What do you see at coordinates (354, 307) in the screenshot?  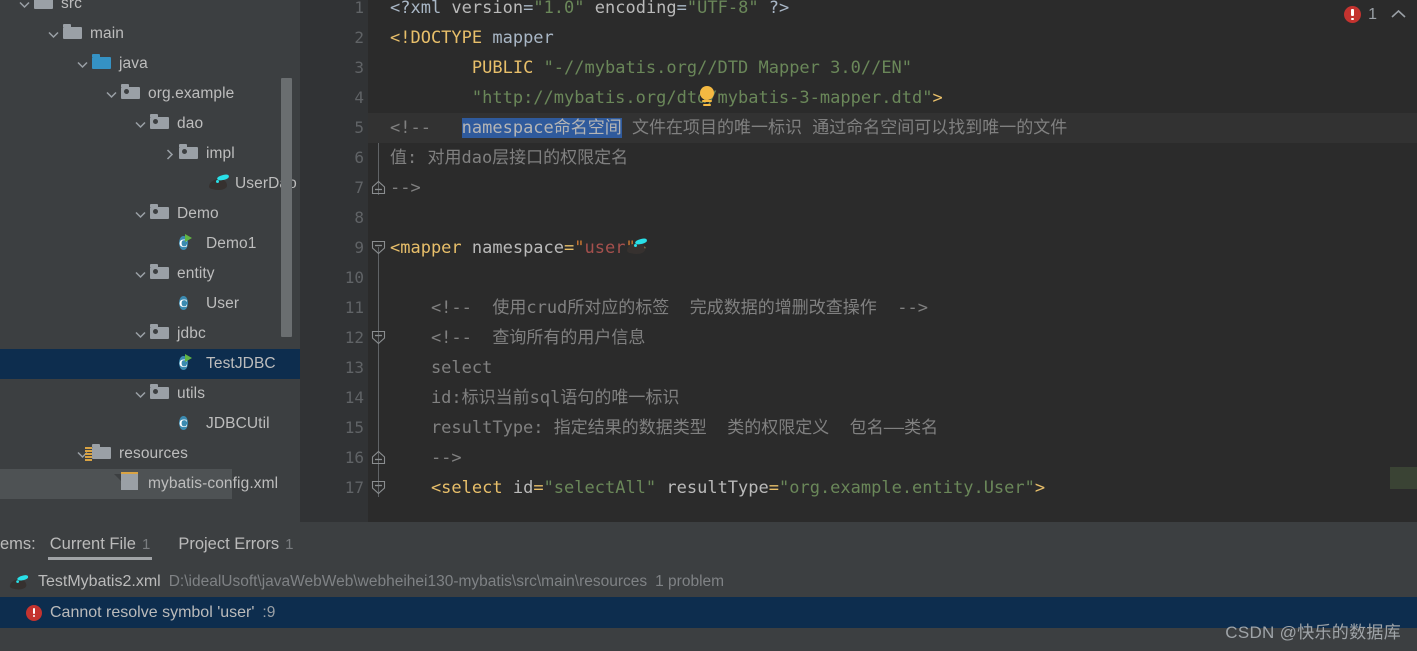 I see `line-number: 11` at bounding box center [354, 307].